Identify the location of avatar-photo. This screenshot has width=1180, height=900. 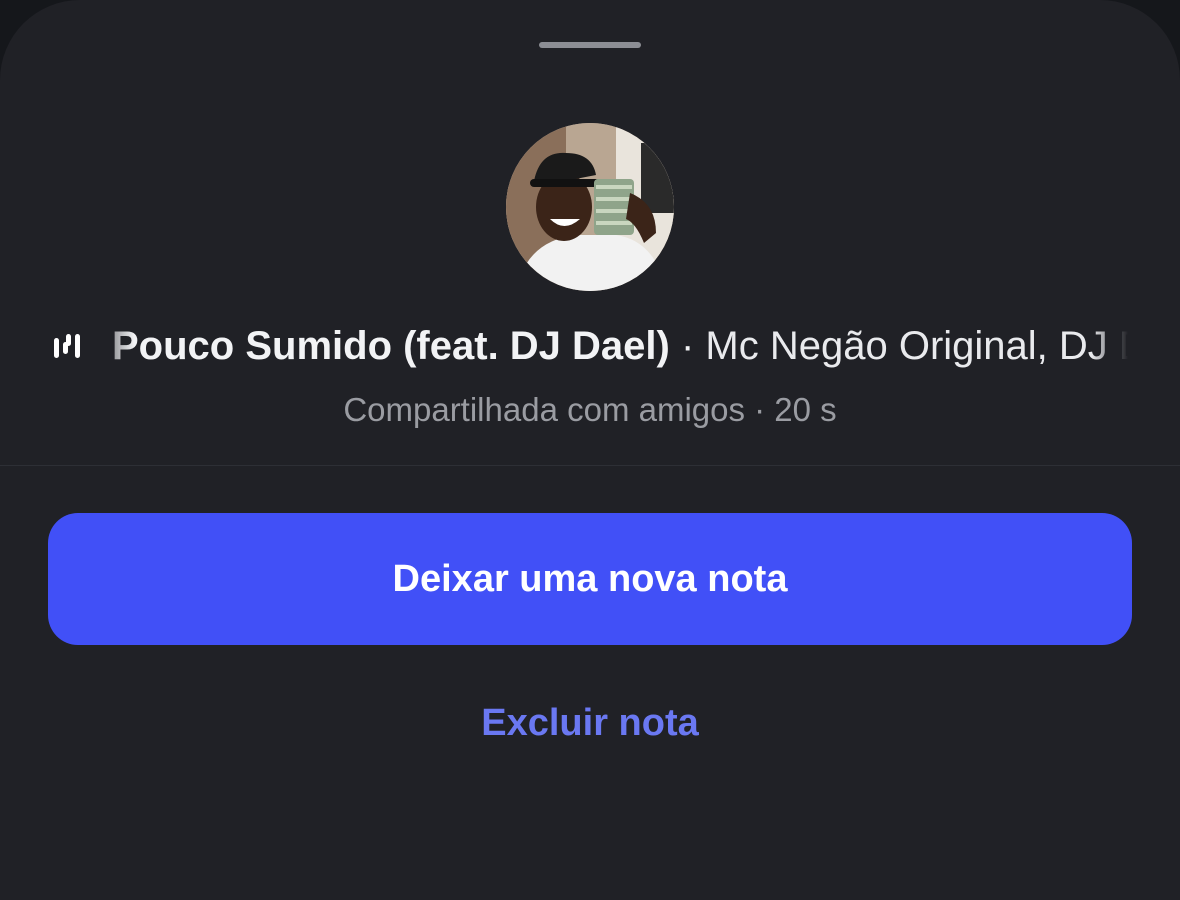
(590, 207).